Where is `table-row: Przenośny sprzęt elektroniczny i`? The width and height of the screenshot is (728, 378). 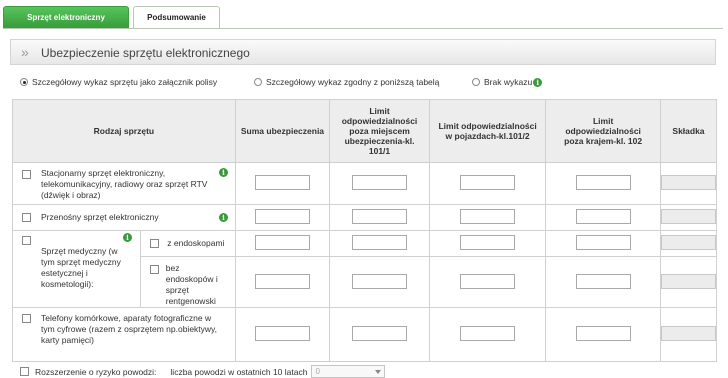 table-row: Przenośny sprzęt elektroniczny i is located at coordinates (365, 217).